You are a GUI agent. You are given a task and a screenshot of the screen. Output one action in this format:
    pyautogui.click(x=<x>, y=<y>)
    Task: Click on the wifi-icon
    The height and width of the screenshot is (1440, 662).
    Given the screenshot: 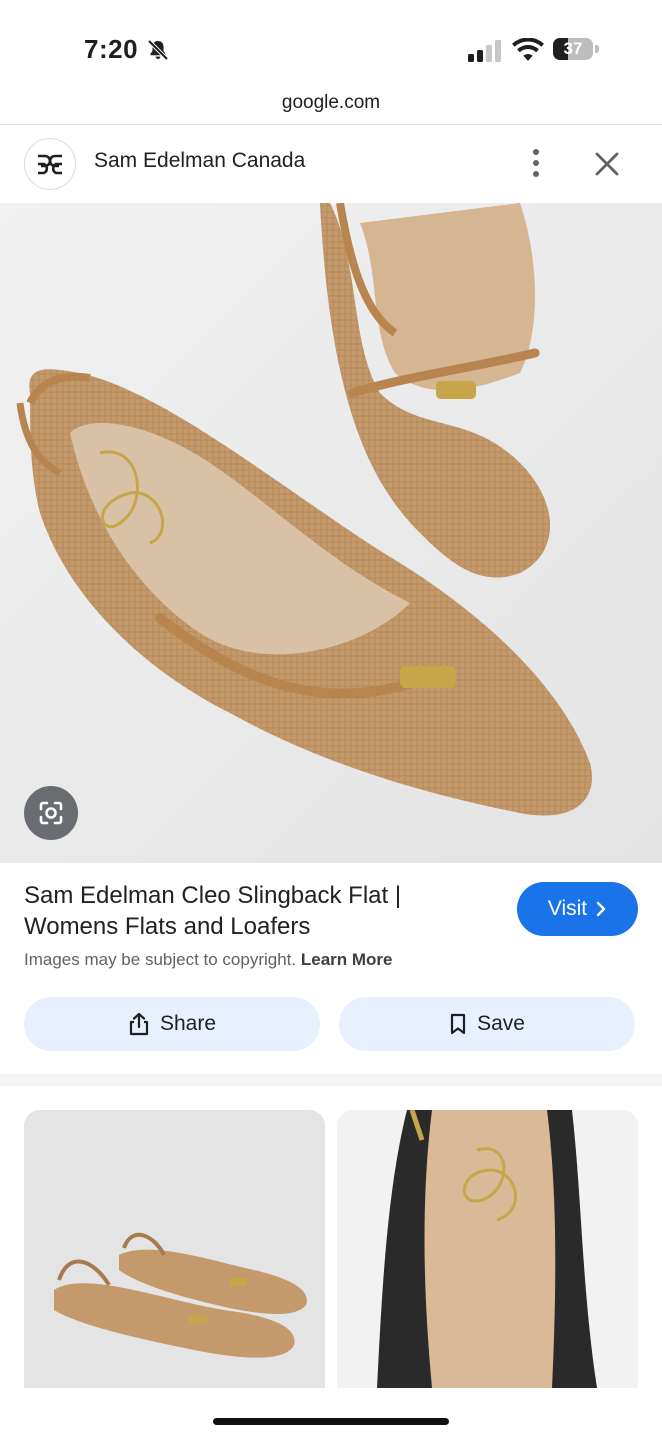 What is the action you would take?
    pyautogui.click(x=528, y=49)
    